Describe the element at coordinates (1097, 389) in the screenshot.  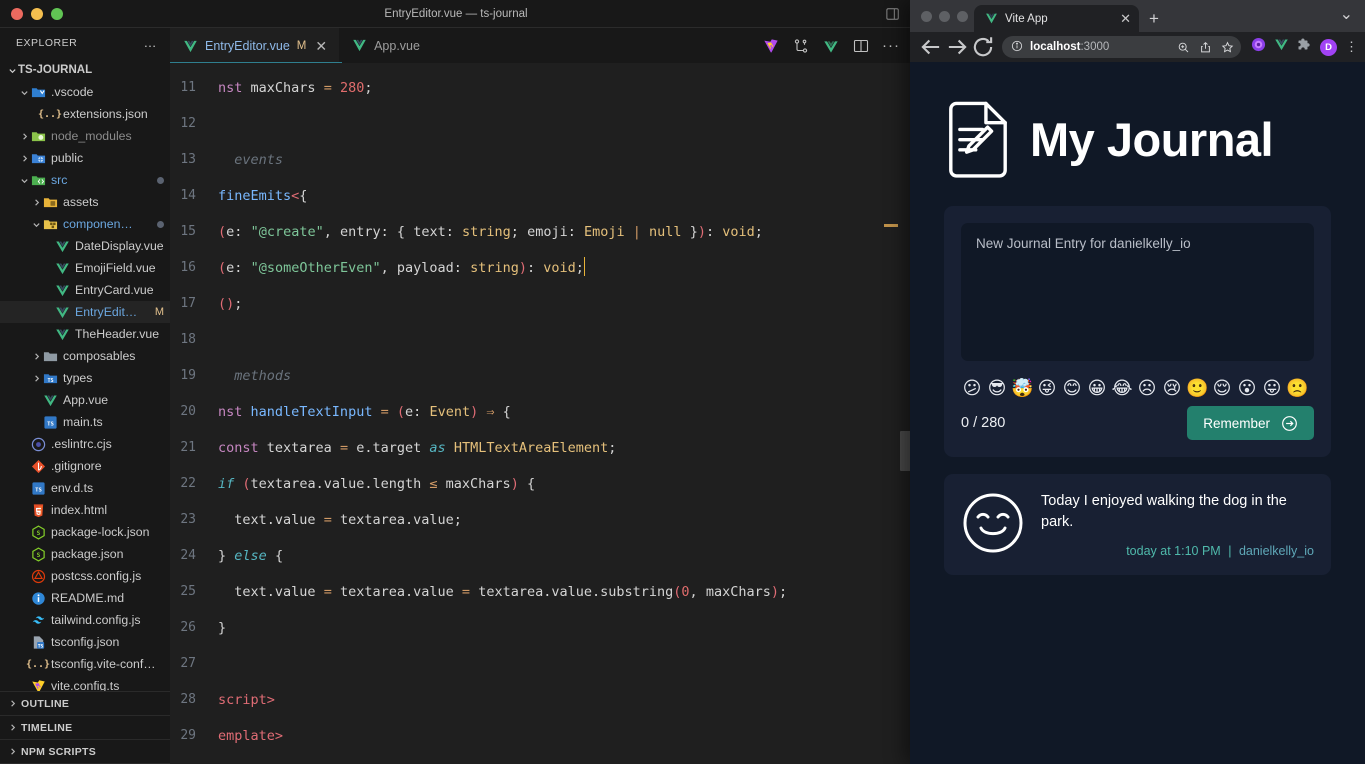
I see `emoji-option-5: 😀` at that location.